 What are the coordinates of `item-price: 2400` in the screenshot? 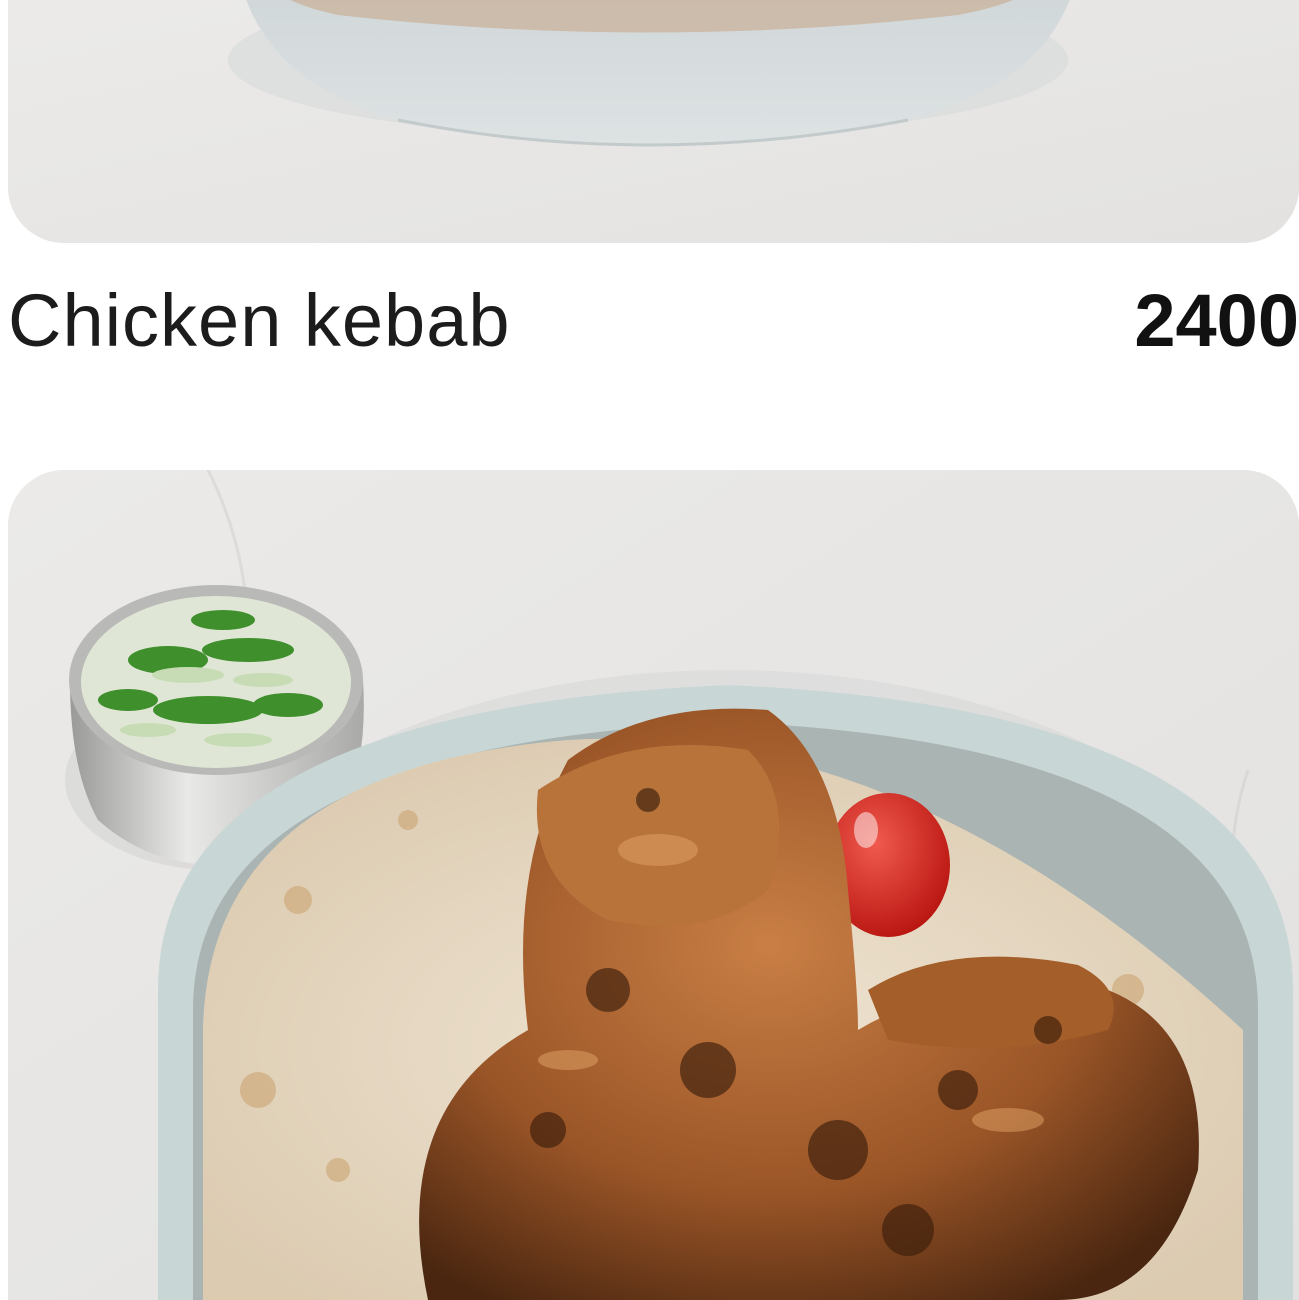 It's located at (1216, 320).